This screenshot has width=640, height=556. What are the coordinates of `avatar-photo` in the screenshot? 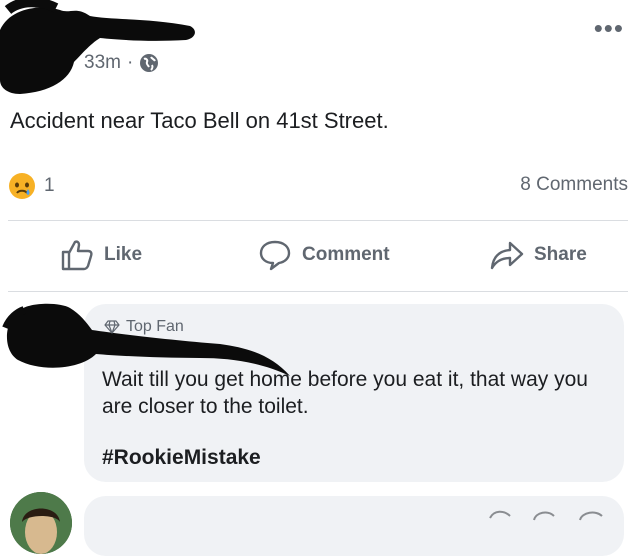 It's located at (41, 523).